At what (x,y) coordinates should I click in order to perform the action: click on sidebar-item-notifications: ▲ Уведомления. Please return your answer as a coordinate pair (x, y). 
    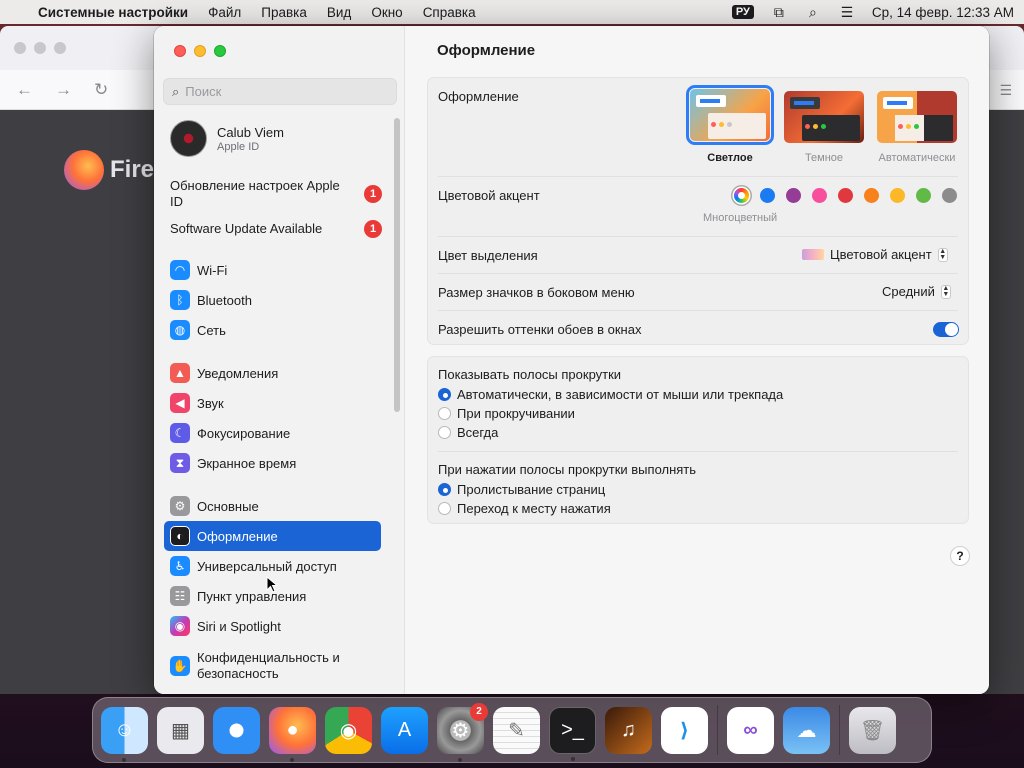
    Looking at the image, I should click on (272, 373).